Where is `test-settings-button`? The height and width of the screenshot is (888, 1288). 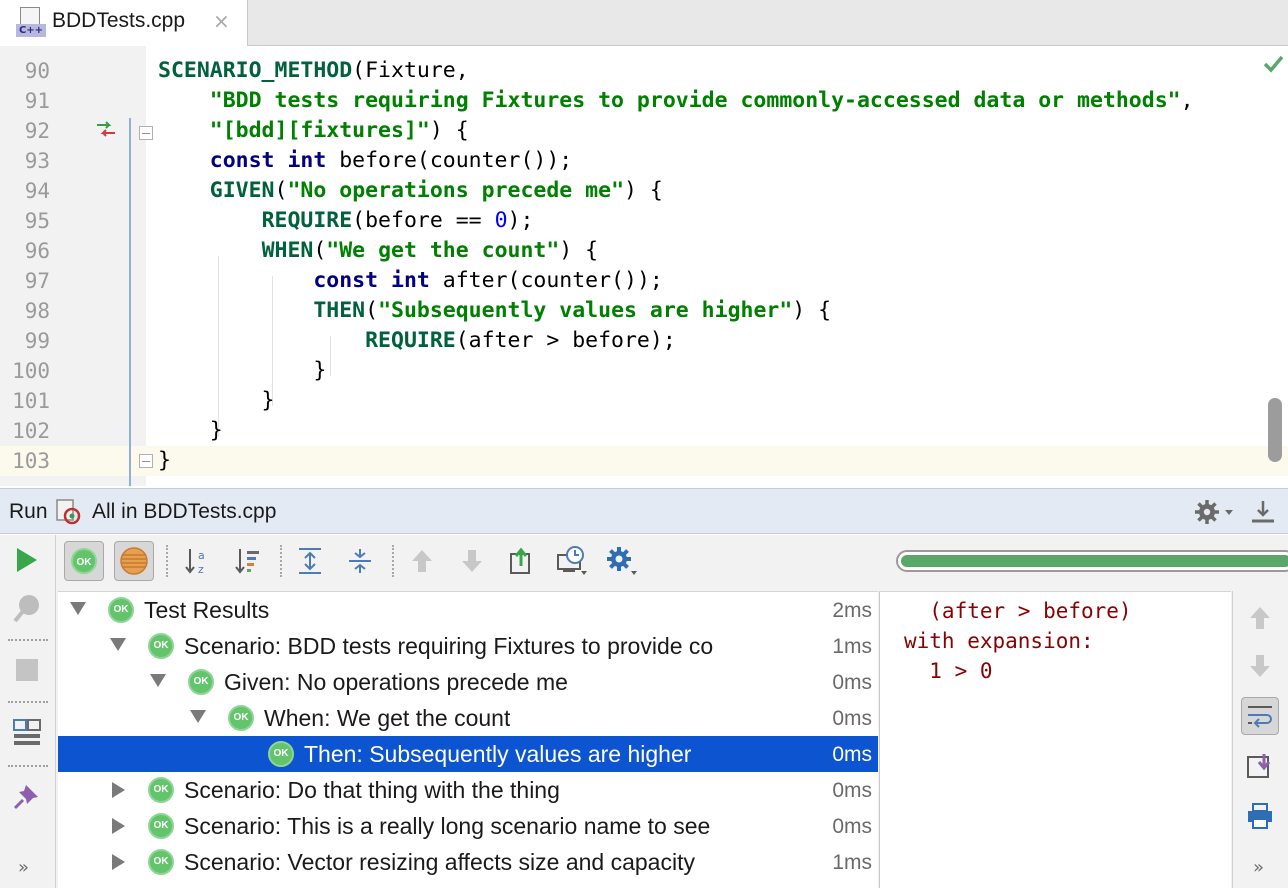
test-settings-button is located at coordinates (622, 561).